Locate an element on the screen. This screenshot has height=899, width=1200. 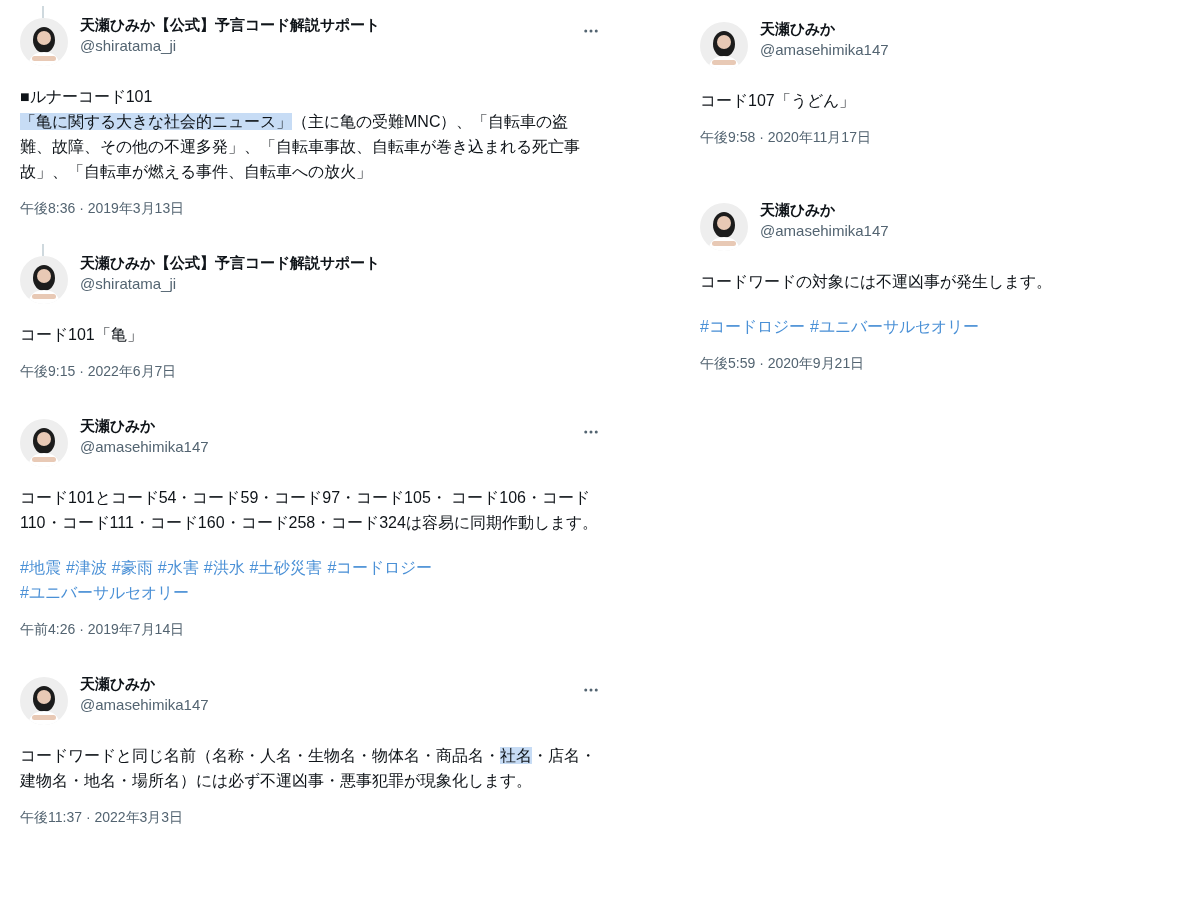
hashtag-link: #地震 is located at coordinates (40, 567).